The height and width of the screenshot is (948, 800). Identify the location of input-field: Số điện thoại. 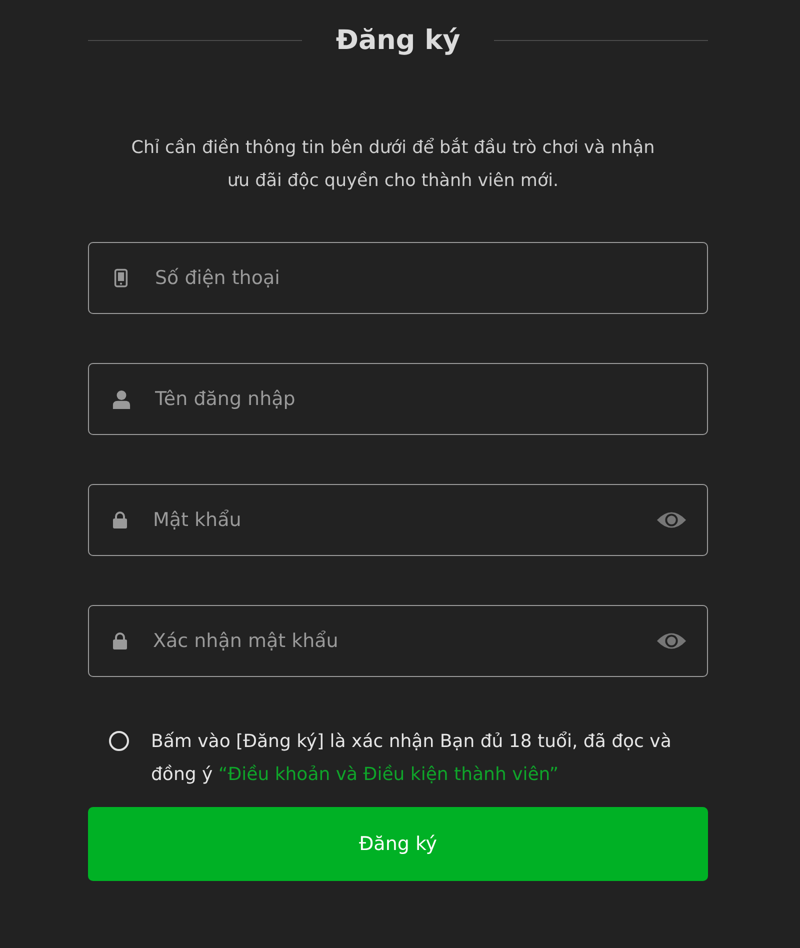
(398, 278).